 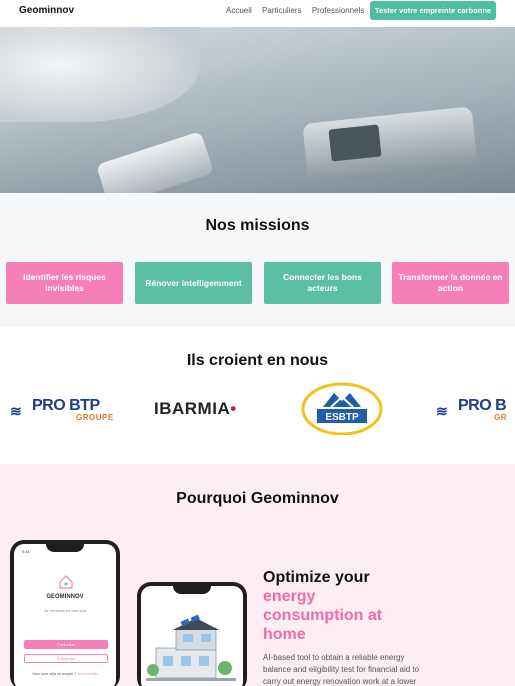 What do you see at coordinates (500, 417) in the screenshot?
I see `probtp-sub-2: GR` at bounding box center [500, 417].